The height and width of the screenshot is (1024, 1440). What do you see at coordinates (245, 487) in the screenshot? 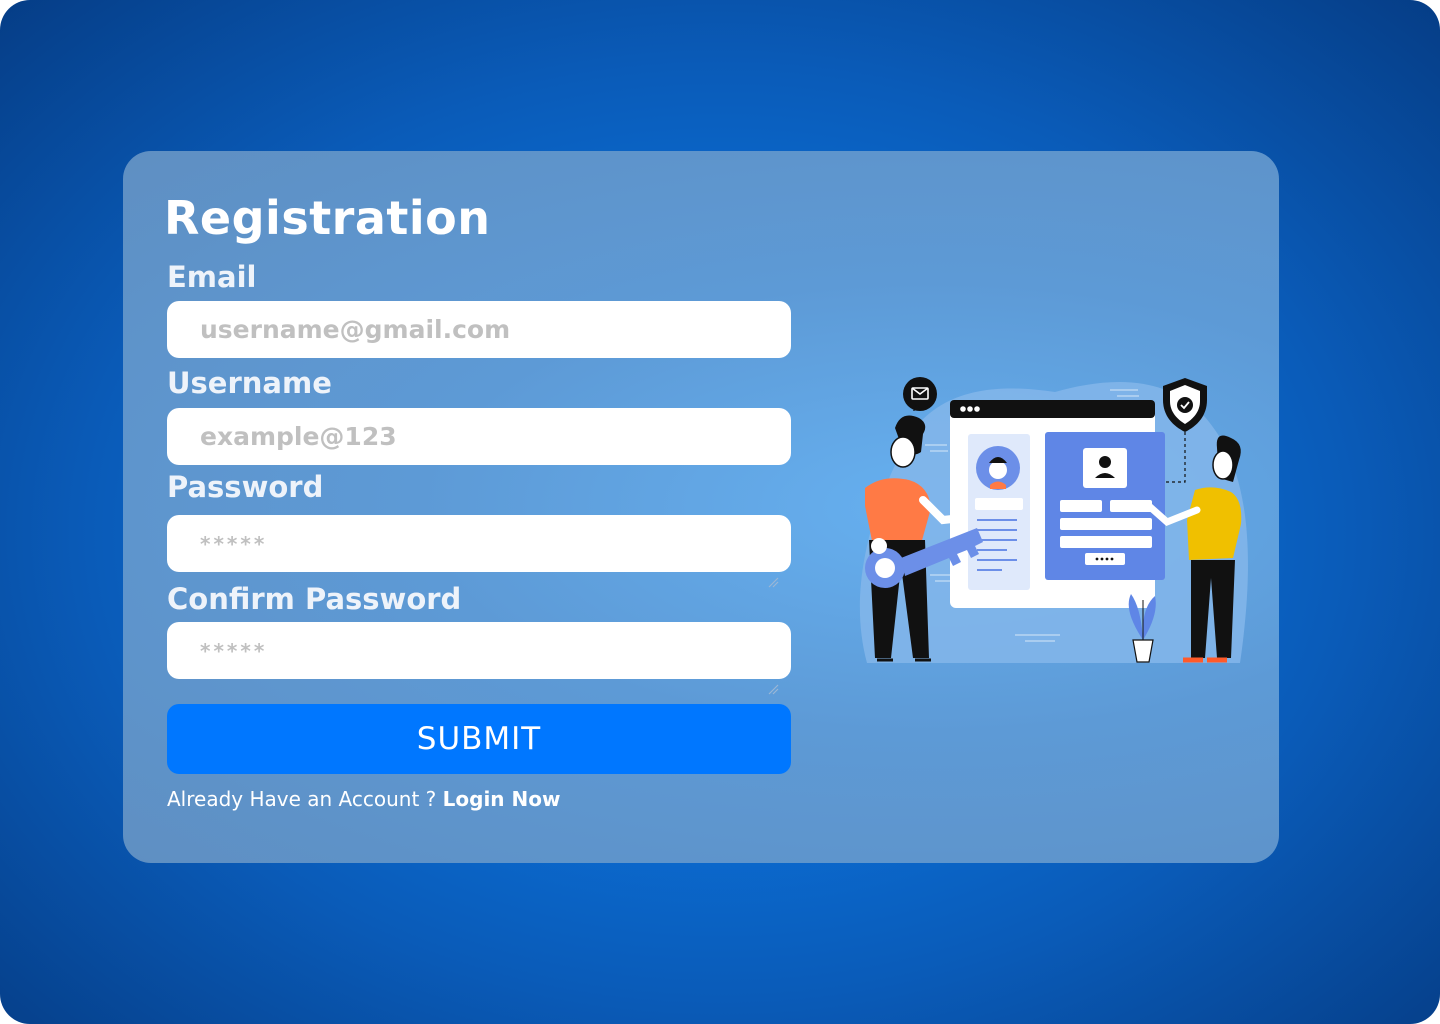
I see `password-label: Password` at bounding box center [245, 487].